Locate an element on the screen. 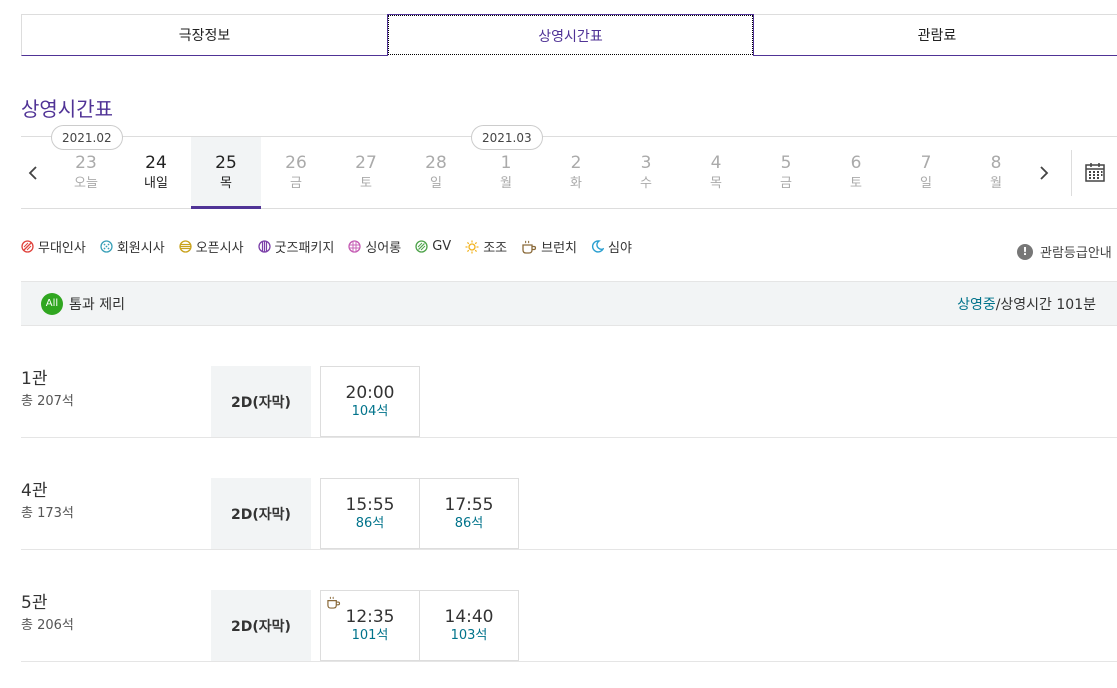 Image resolution: width=1117 pixels, height=688 pixels. day-number: 5 is located at coordinates (786, 163).